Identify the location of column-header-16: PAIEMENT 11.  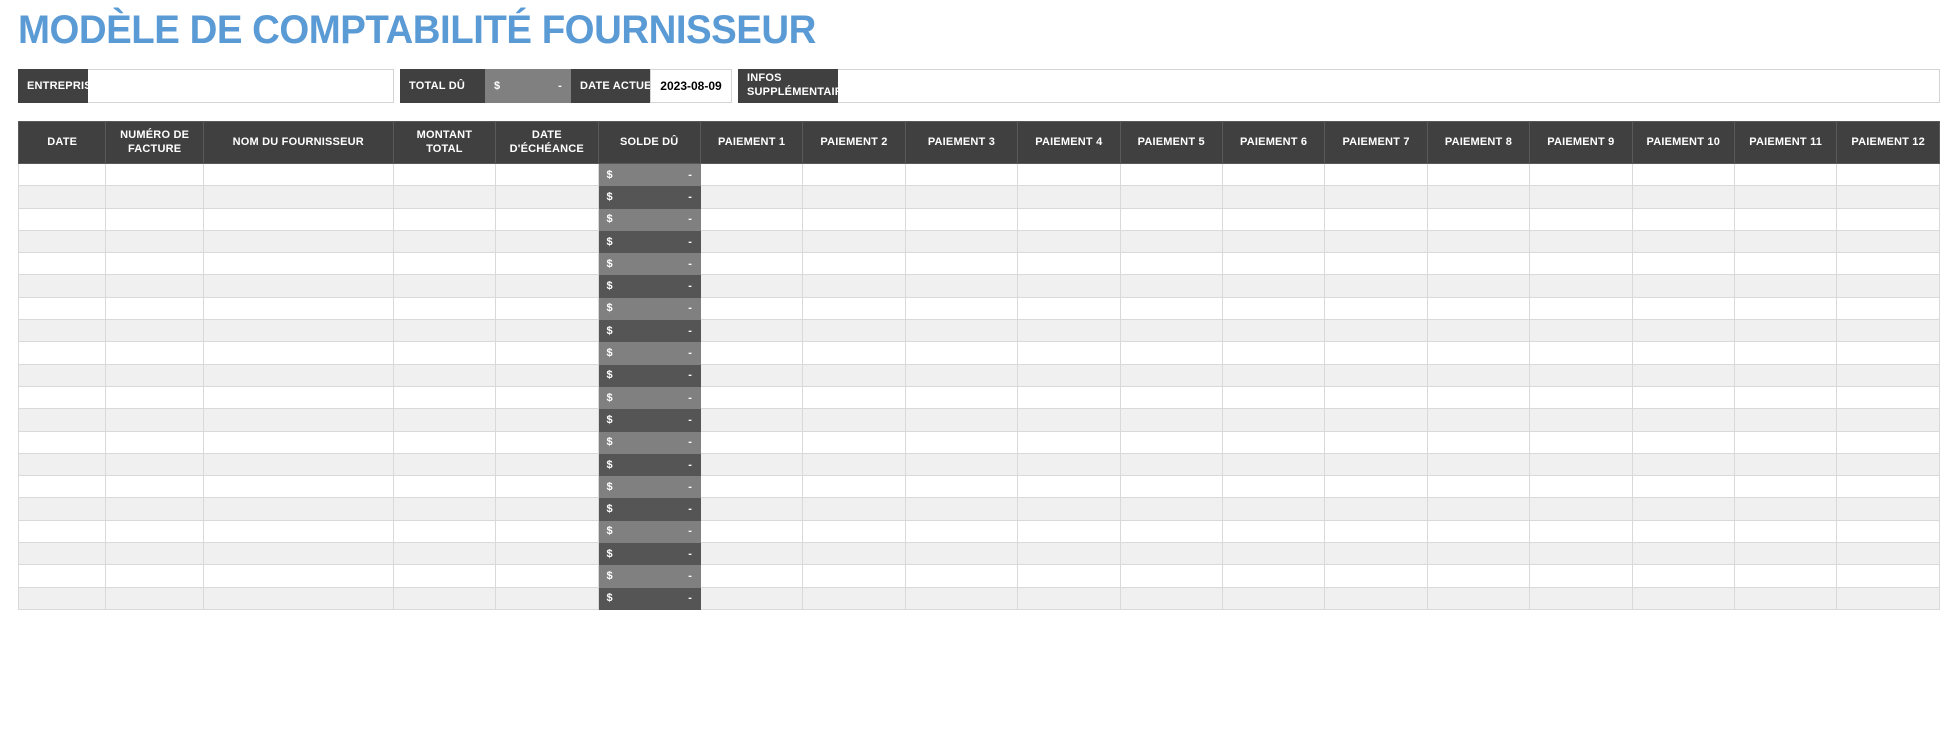
(1785, 142).